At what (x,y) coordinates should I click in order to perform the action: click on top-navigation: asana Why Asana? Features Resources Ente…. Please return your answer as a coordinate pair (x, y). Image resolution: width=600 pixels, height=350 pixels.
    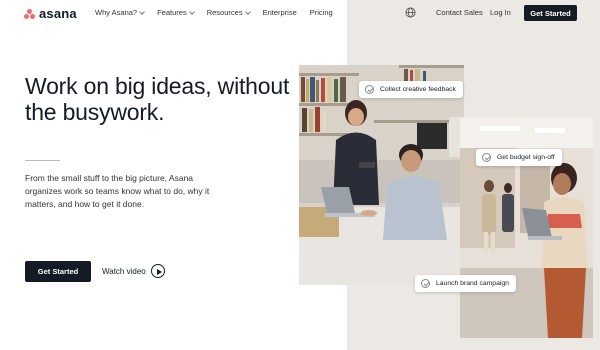
    Looking at the image, I should click on (300, 13).